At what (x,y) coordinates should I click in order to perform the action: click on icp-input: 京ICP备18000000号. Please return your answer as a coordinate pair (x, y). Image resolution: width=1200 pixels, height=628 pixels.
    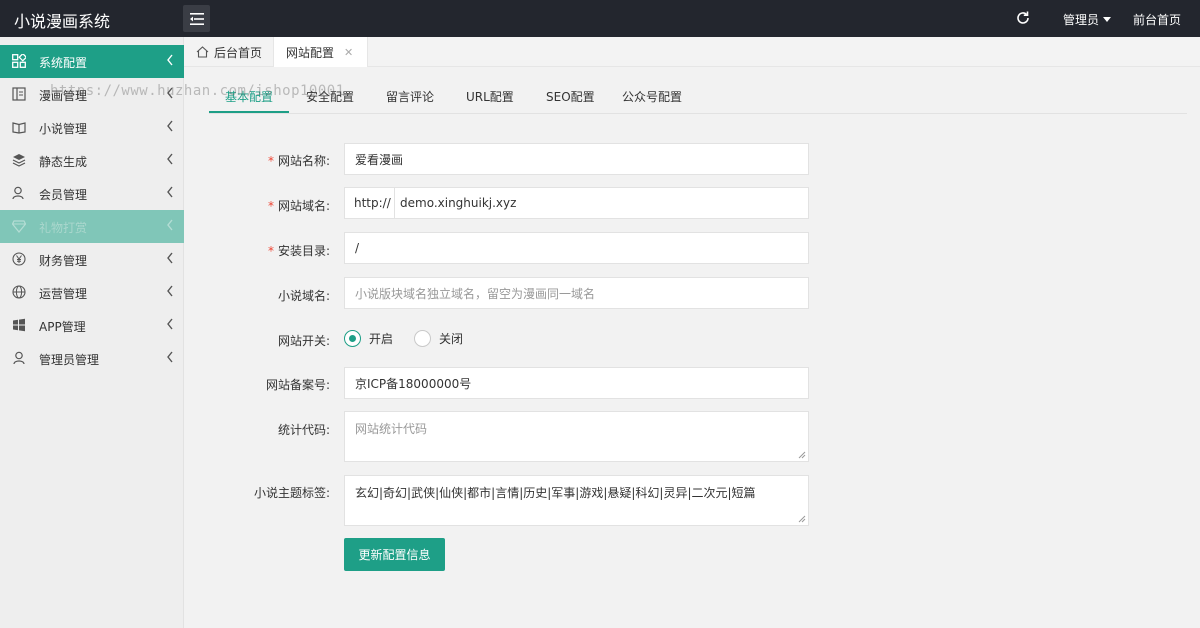
    Looking at the image, I should click on (576, 383).